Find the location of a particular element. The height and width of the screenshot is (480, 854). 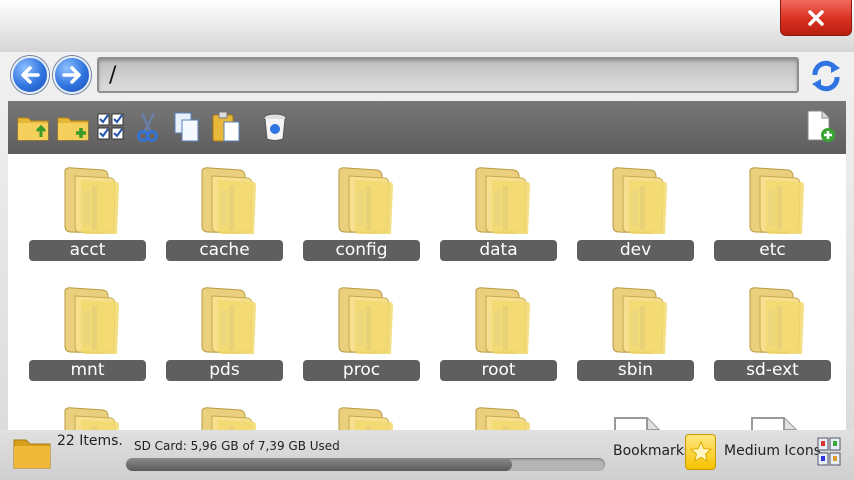

folder-item: pds is located at coordinates (224, 328).